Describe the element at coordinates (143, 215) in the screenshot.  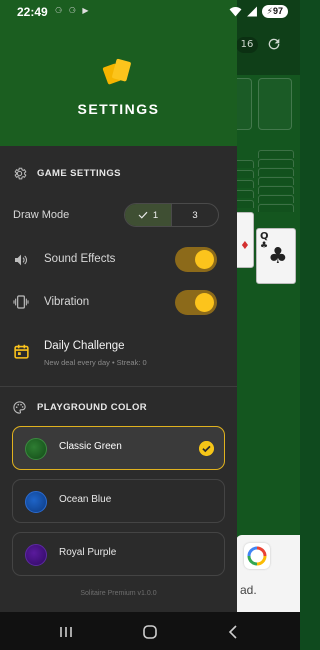
I see `check-icon` at that location.